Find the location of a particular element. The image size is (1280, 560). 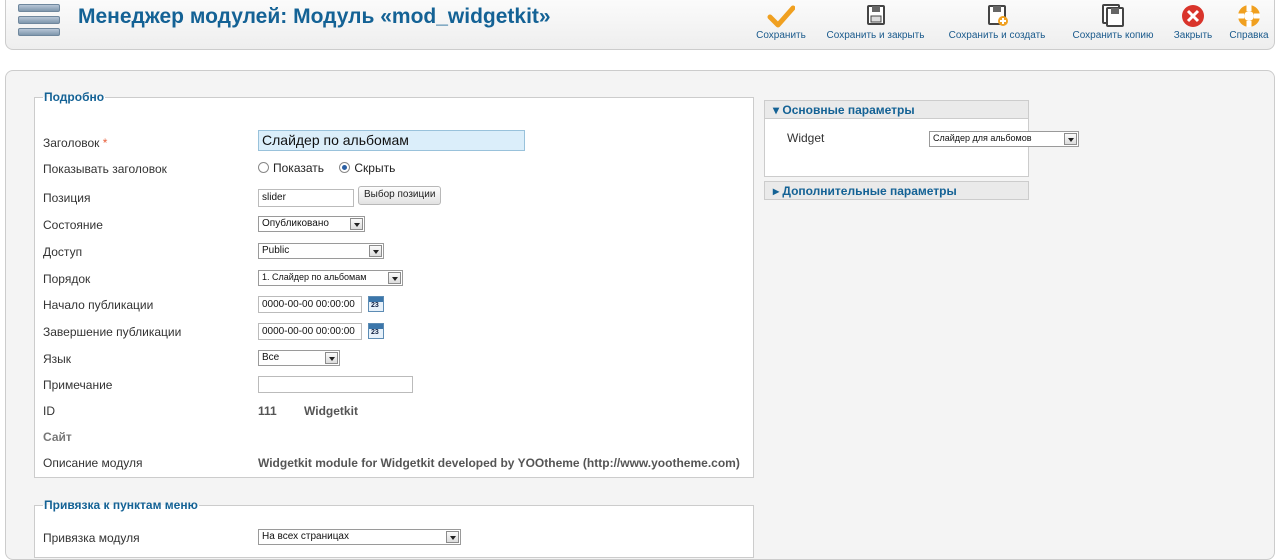

save-button: Сохранить is located at coordinates (781, 24).